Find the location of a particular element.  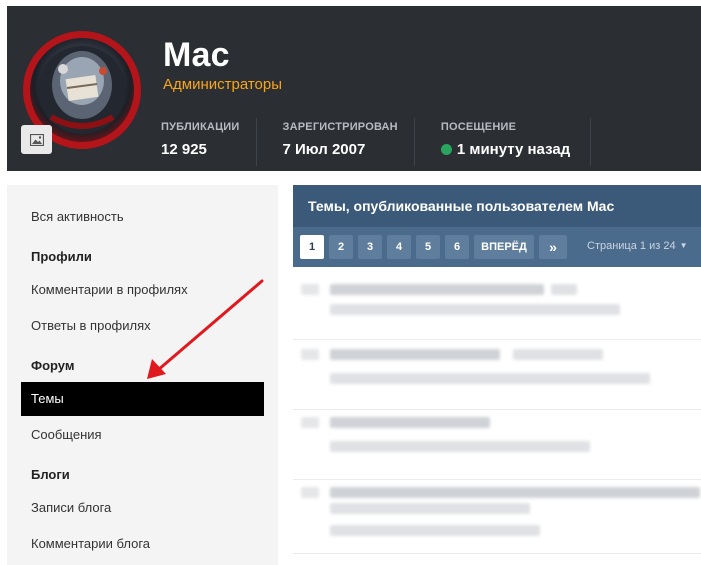

sidebar-heading-profiles: Профили is located at coordinates (61, 256).